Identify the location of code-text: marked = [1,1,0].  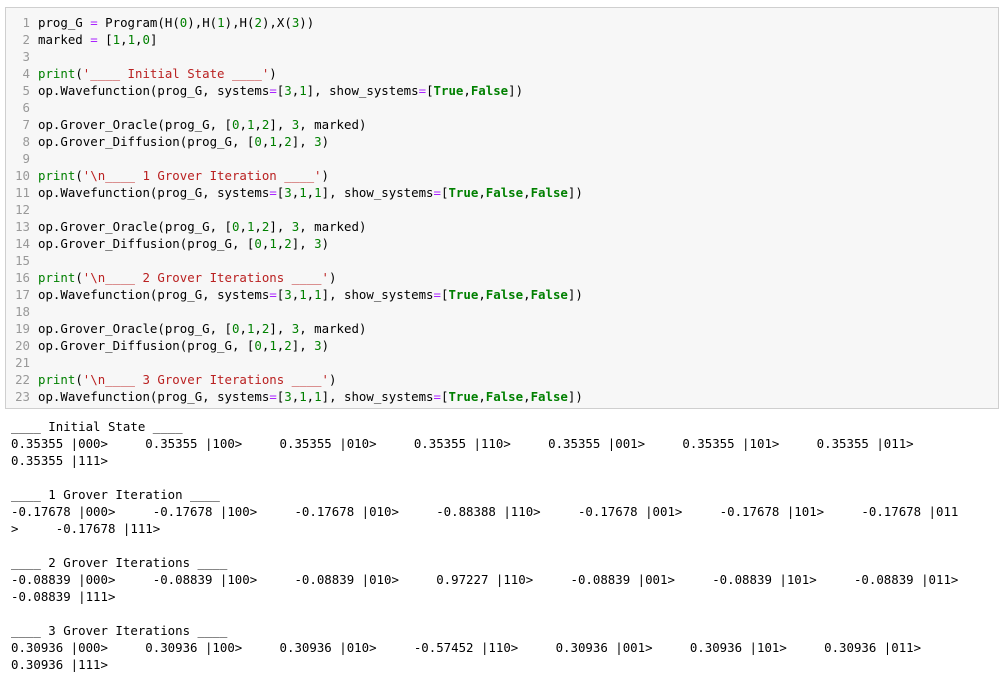
(98, 39).